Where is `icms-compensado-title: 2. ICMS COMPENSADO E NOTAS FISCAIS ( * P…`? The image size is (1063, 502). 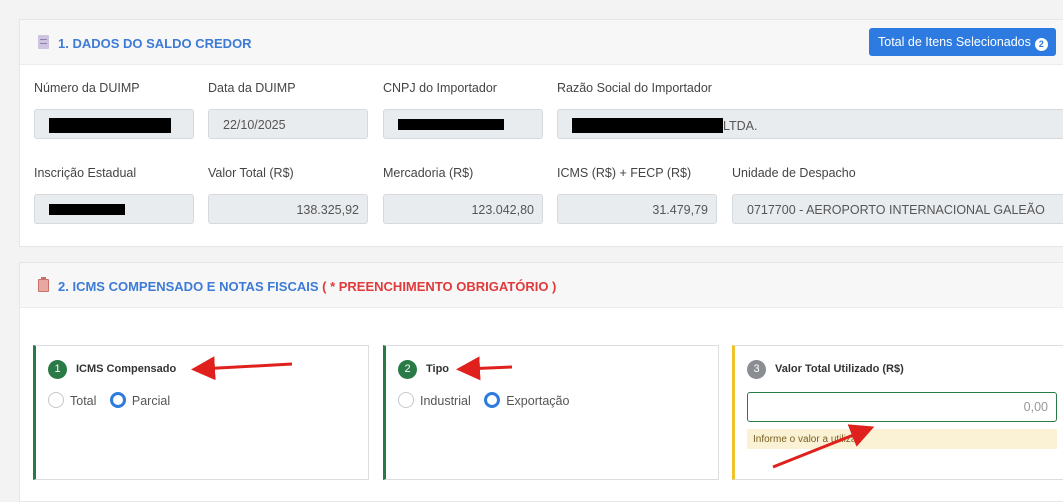 icms-compensado-title: 2. ICMS COMPENSADO E NOTAS FISCAIS ( * P… is located at coordinates (307, 286).